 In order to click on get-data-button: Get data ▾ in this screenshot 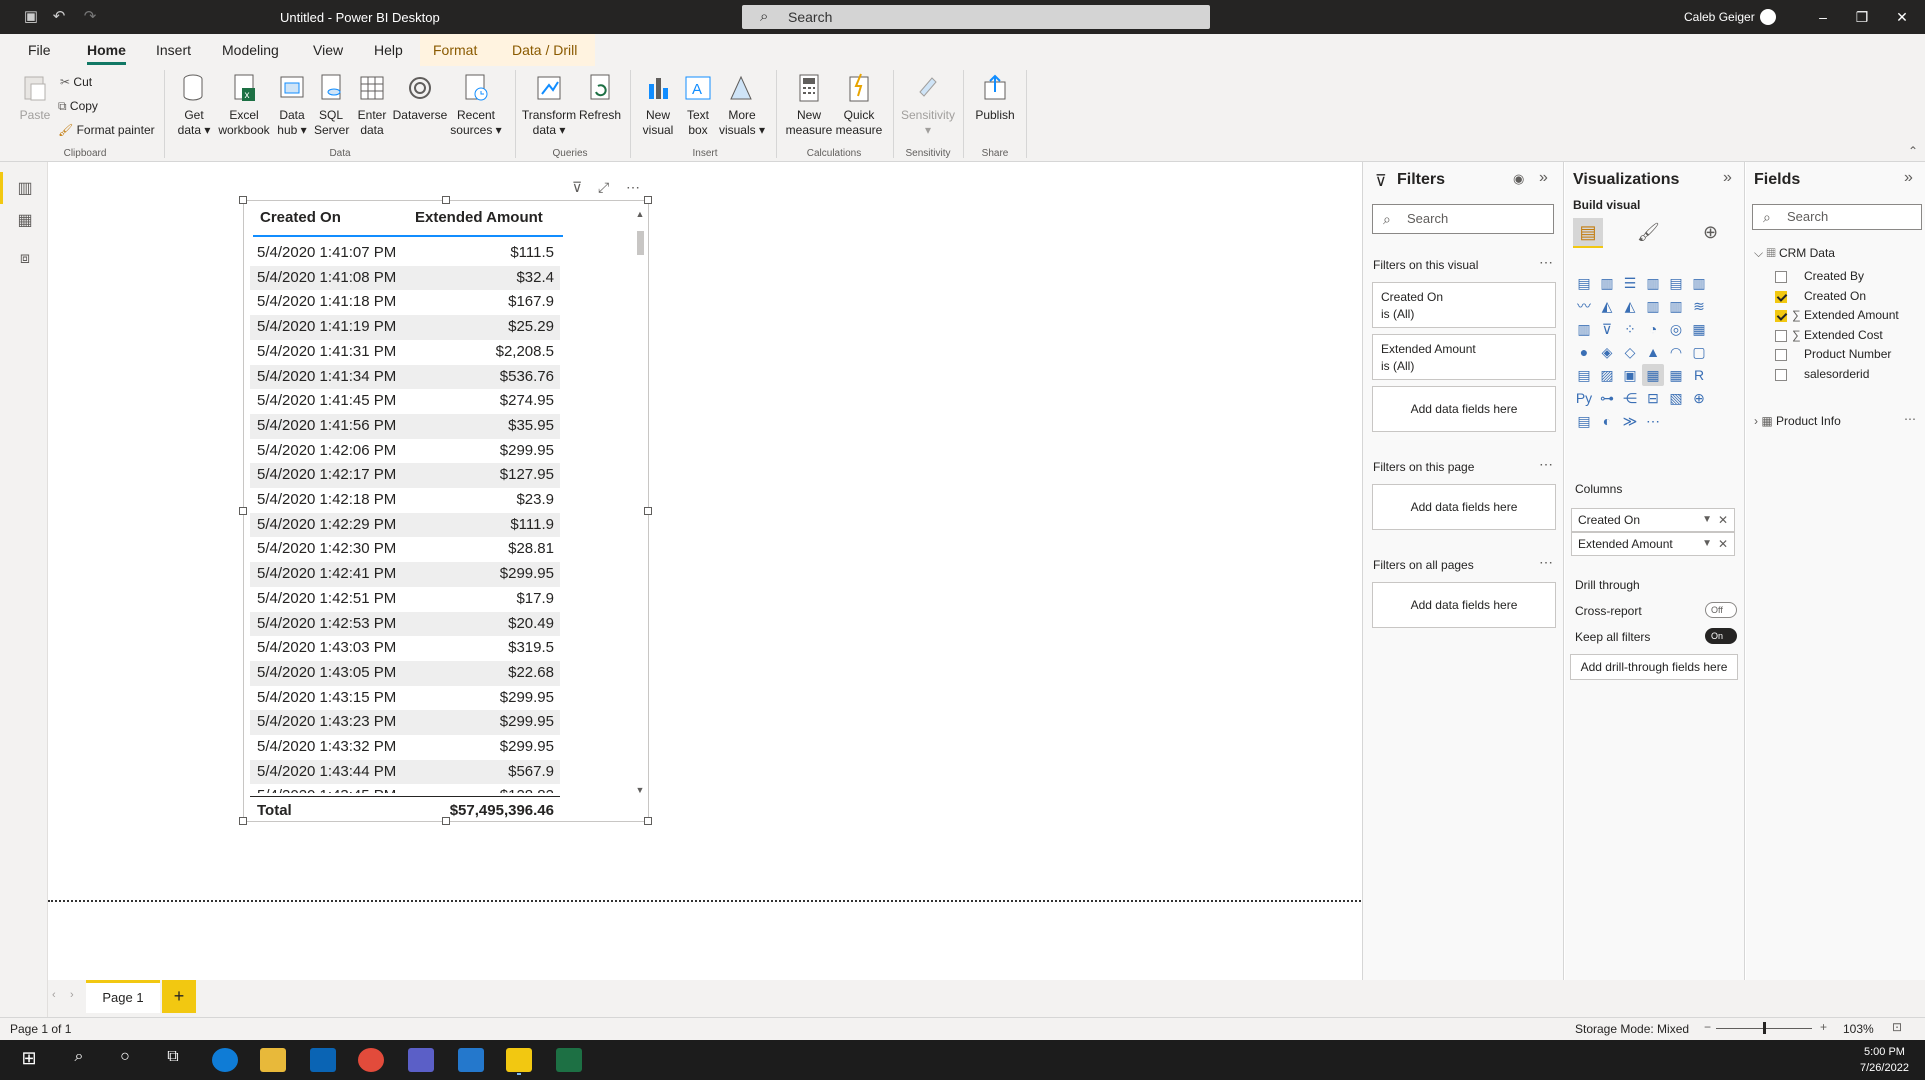, I will do `click(194, 105)`.